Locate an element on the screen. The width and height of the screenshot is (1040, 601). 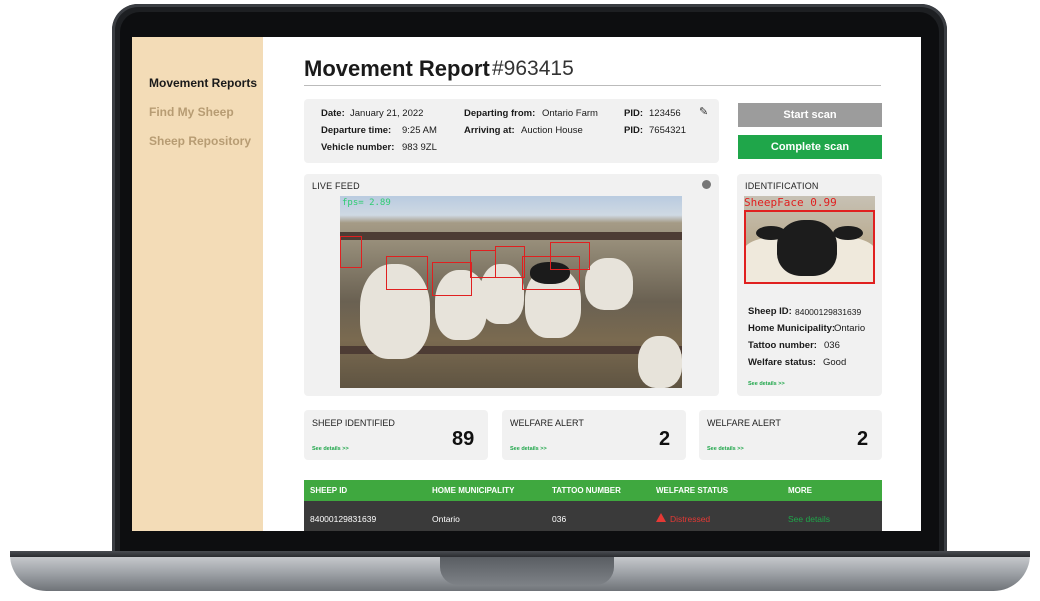
pid-2-value: 7654321 is located at coordinates (667, 130).